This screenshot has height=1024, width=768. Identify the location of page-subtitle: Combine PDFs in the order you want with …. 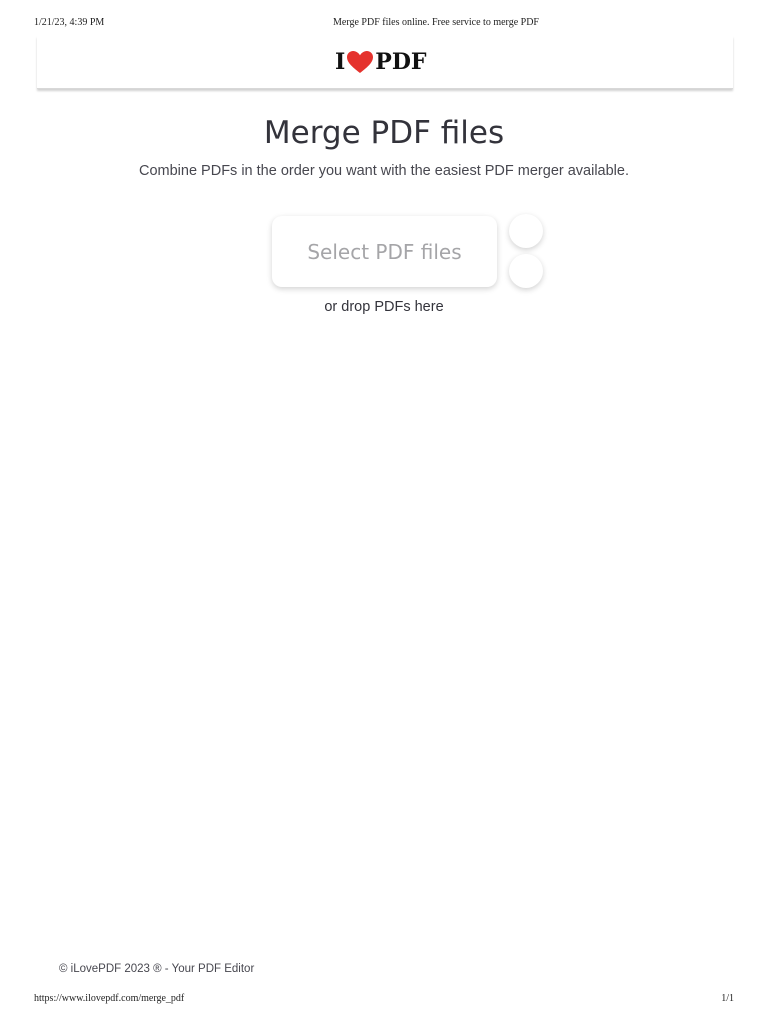
(384, 171).